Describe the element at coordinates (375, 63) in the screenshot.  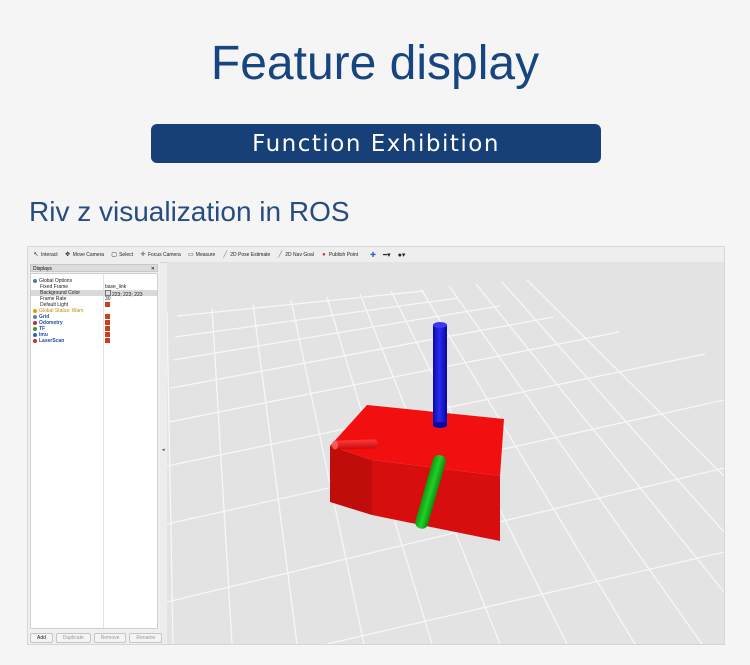
I see `page-title: Feature display` at that location.